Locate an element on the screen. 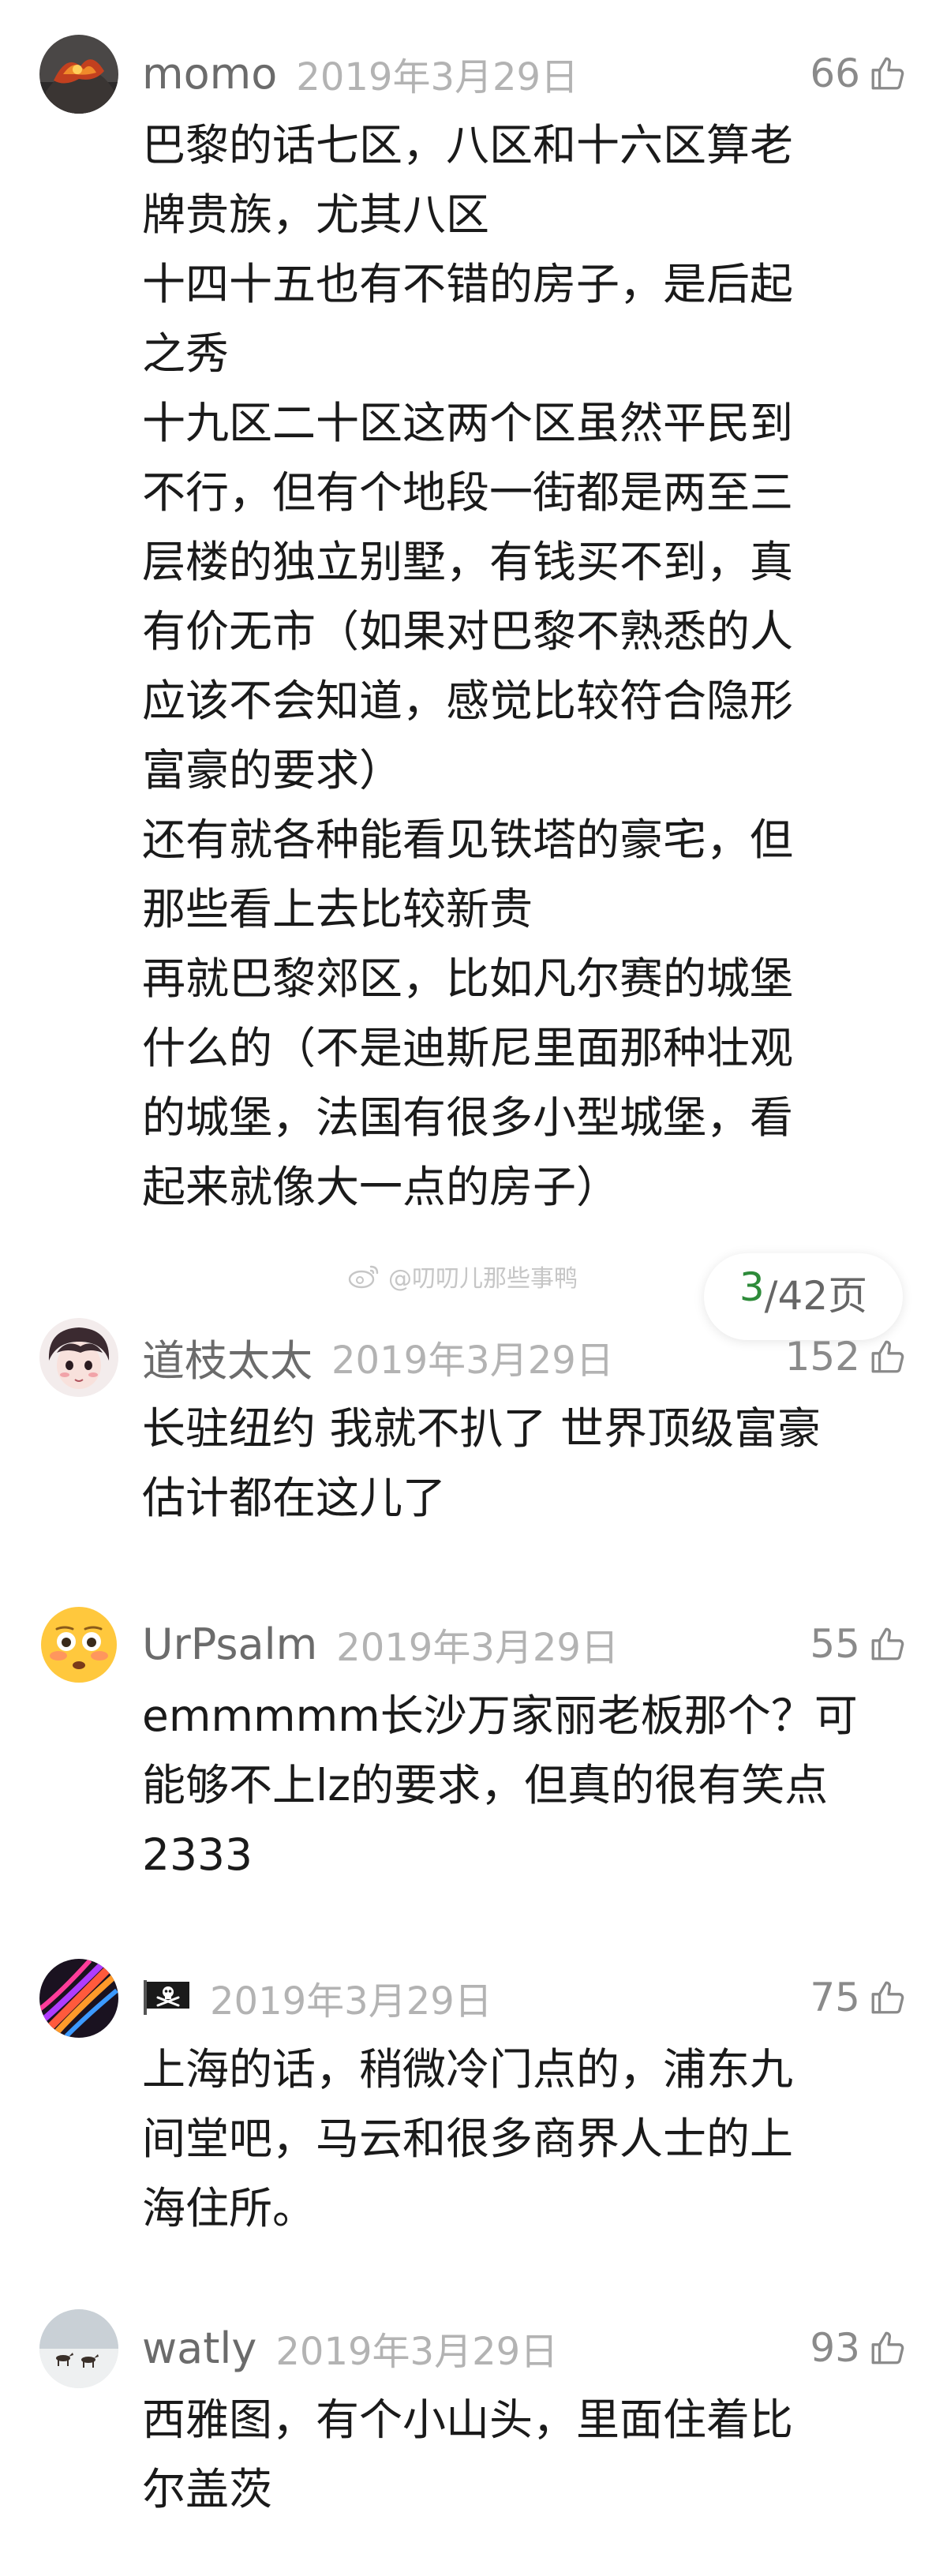  comment-meta: UrPsalm 2019年3月29日 is located at coordinates (380, 1644).